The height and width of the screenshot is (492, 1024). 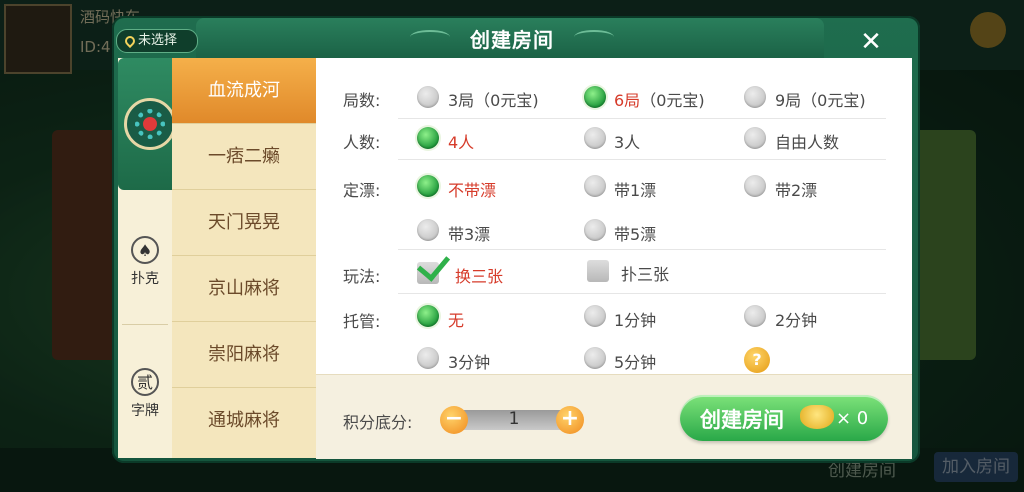 I want to click on auto-label: 托管:, so click(x=362, y=321).